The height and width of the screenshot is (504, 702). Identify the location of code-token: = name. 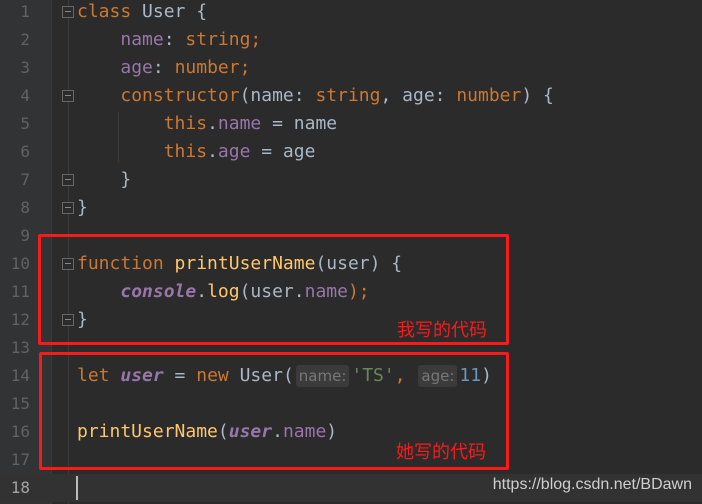
(299, 123).